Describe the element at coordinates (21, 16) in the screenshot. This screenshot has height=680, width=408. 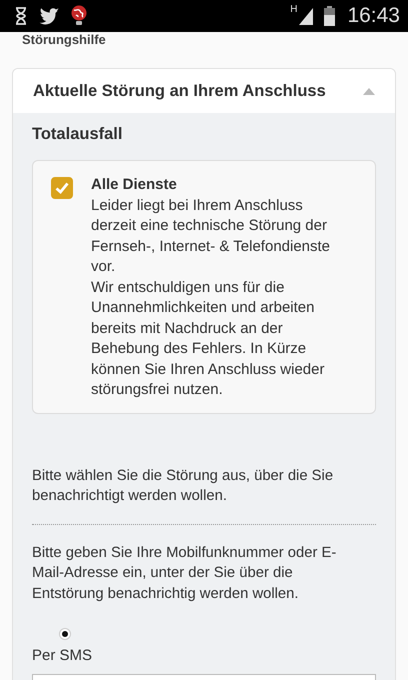
I see `hourglass-icon` at that location.